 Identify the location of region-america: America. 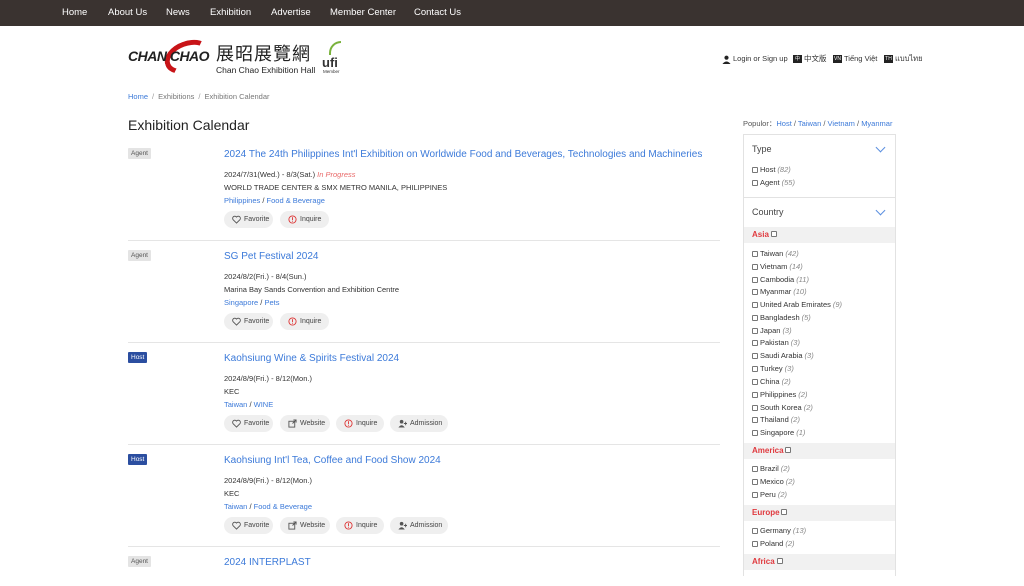
(819, 451).